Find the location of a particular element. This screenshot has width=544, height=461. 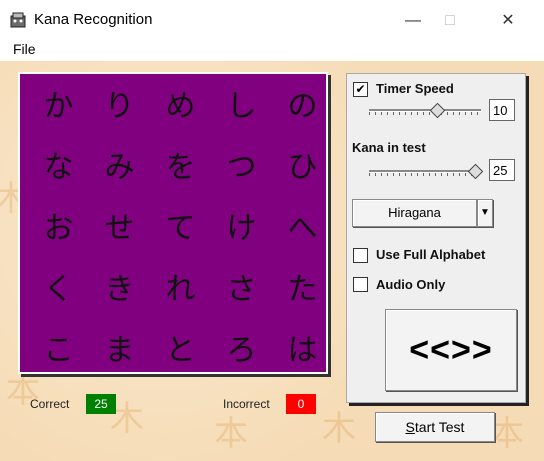

use-full-alphabet-label: Use Full Alphabet is located at coordinates (431, 254).